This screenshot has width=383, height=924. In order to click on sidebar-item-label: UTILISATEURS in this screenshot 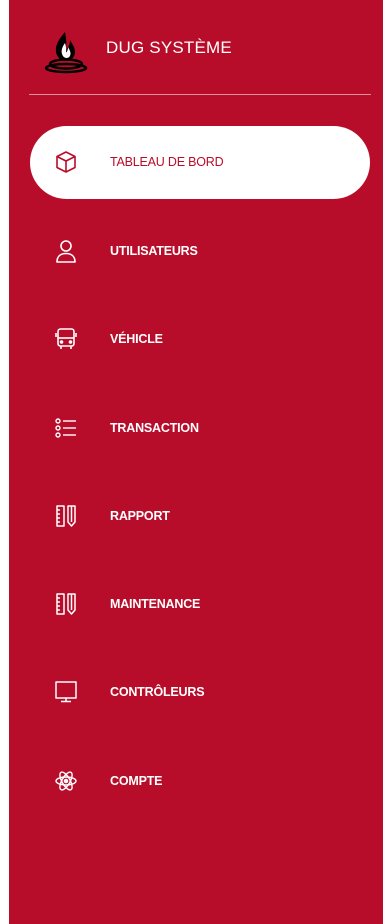, I will do `click(154, 251)`.